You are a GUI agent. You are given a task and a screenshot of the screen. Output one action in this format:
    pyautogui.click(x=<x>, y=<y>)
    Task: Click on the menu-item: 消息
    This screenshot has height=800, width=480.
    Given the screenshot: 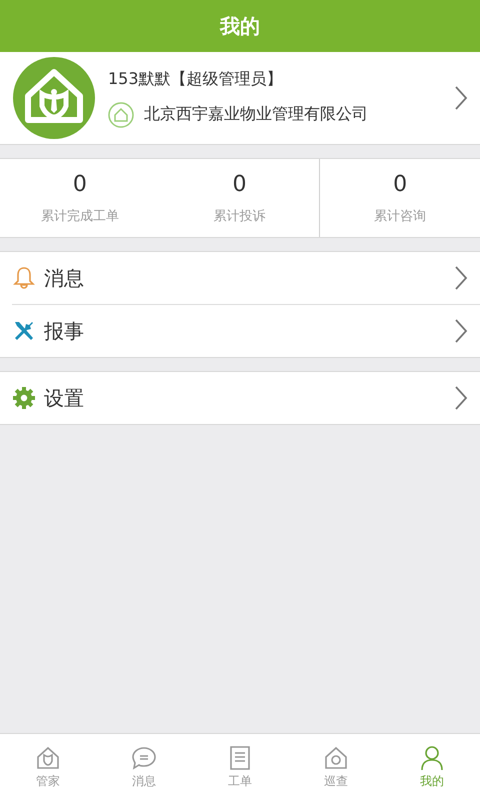 What is the action you would take?
    pyautogui.click(x=246, y=278)
    